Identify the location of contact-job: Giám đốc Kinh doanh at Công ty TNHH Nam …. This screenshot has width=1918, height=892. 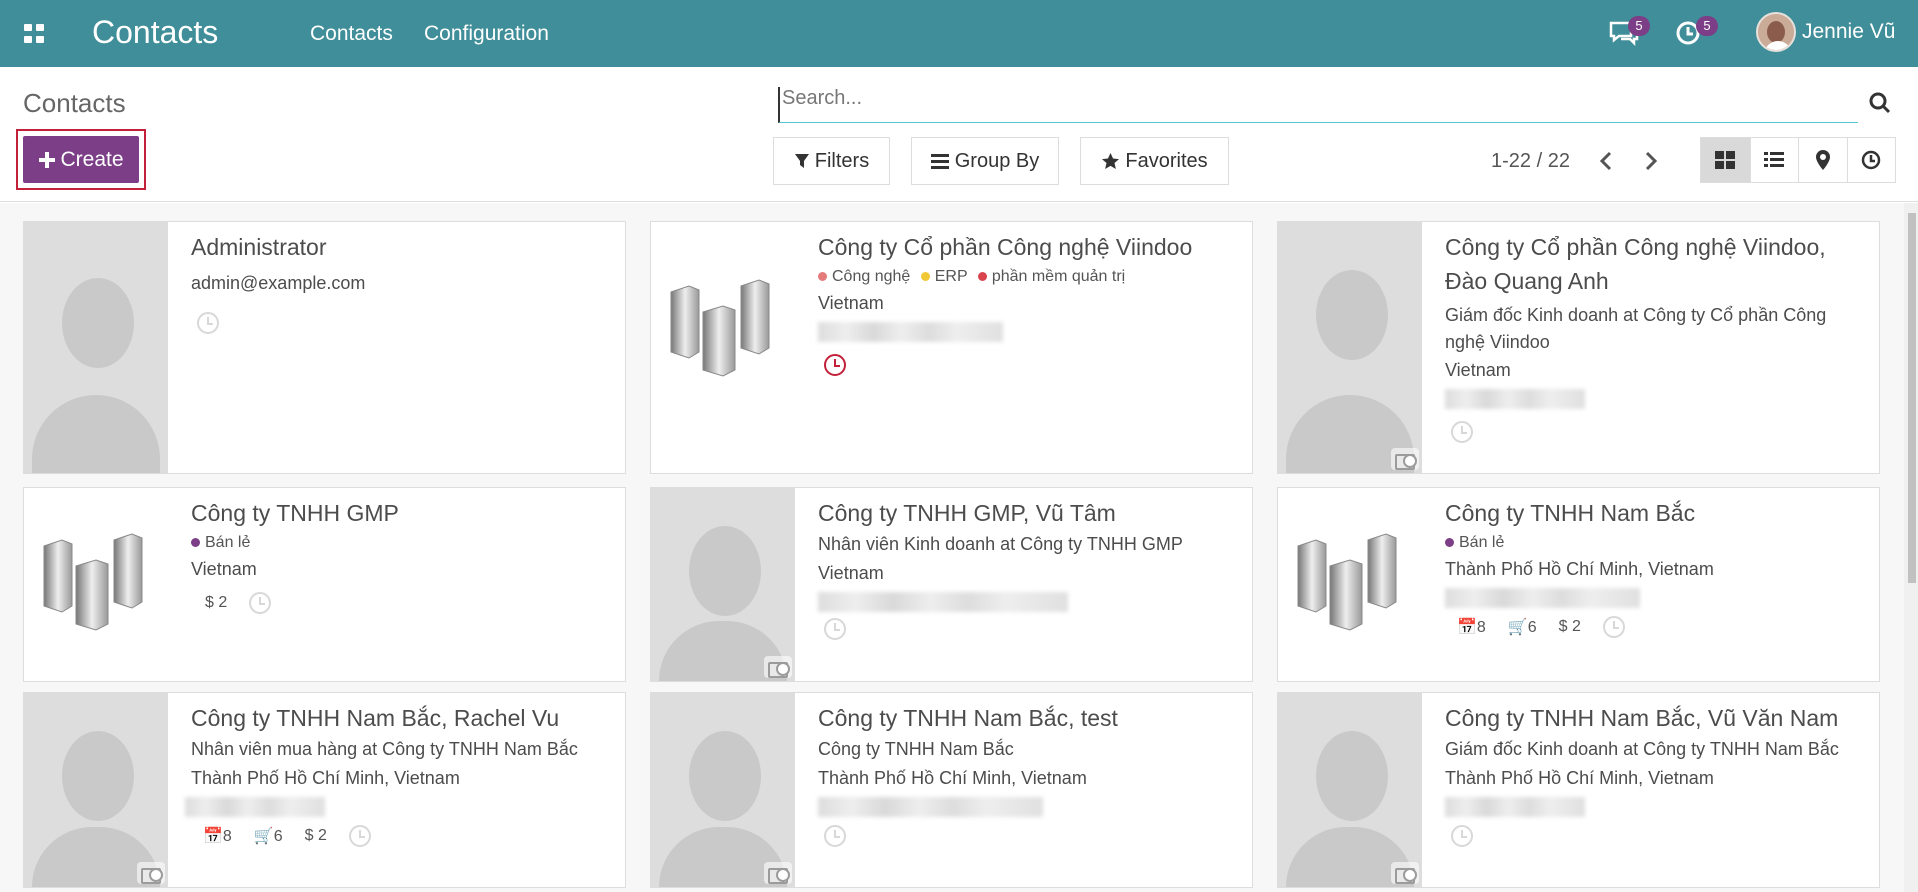
(1642, 749).